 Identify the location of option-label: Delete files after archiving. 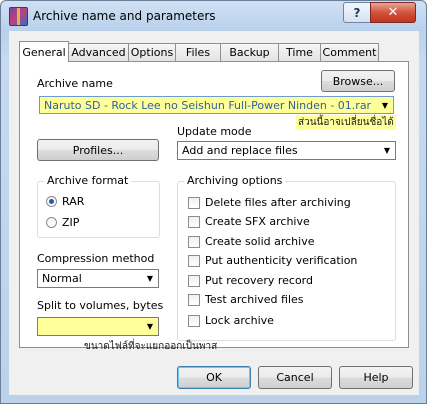
(278, 202).